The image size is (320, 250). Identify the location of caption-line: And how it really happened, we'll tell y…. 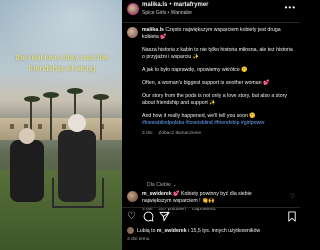
(199, 116).